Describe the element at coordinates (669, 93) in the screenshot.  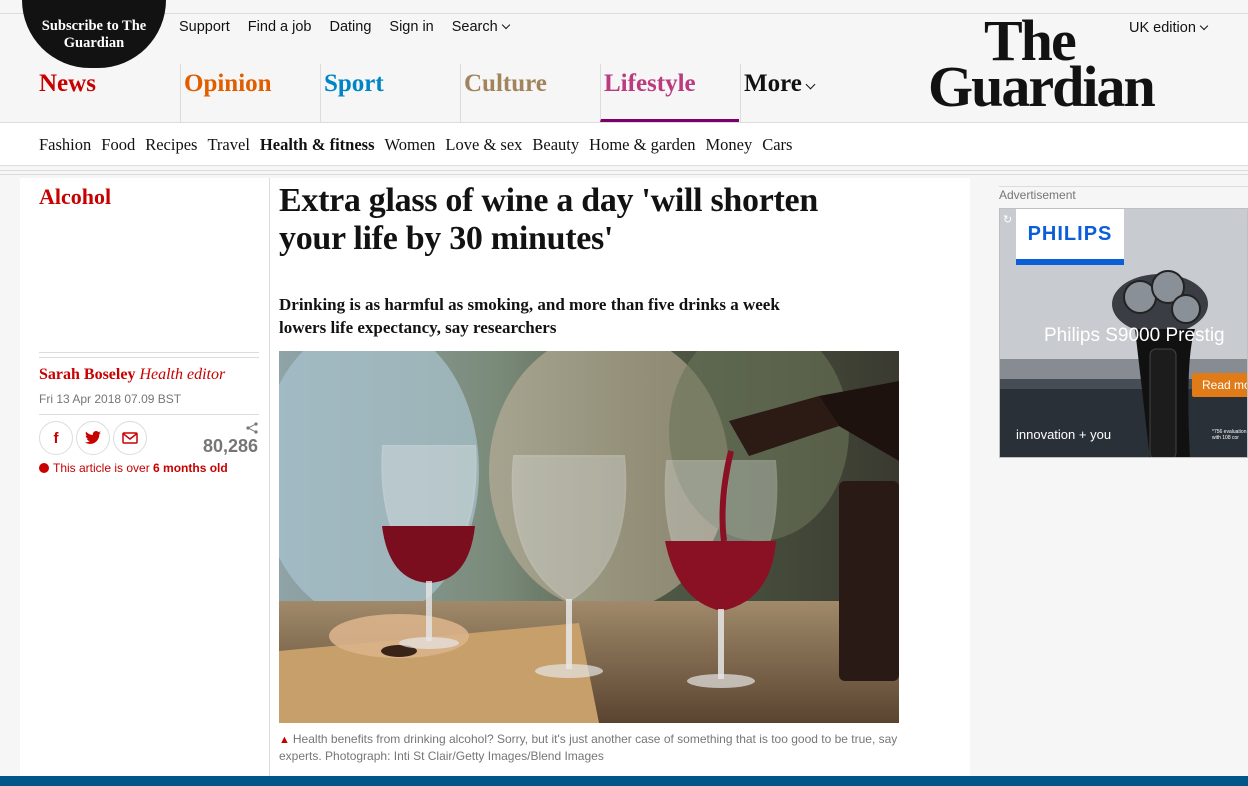
I see `pillar-lifestyle: Lifestyle` at that location.